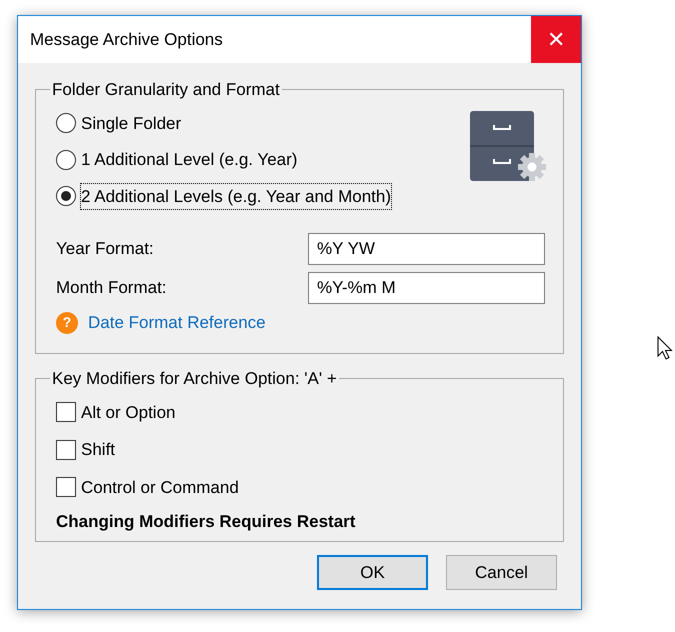  What do you see at coordinates (111, 288) in the screenshot?
I see `field-label: Month Format:` at bounding box center [111, 288].